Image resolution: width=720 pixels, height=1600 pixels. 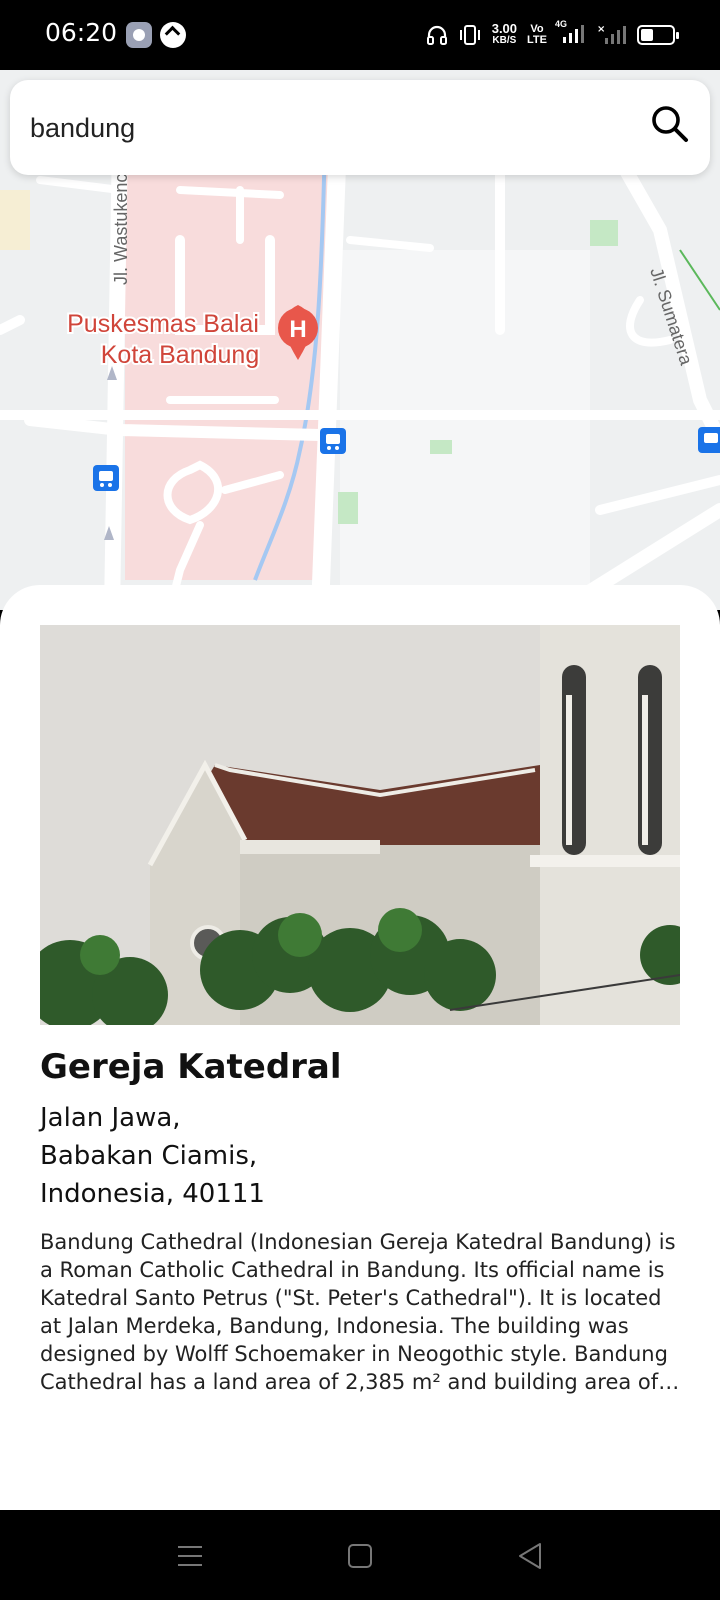 I want to click on status-time: 06:20, so click(x=81, y=32).